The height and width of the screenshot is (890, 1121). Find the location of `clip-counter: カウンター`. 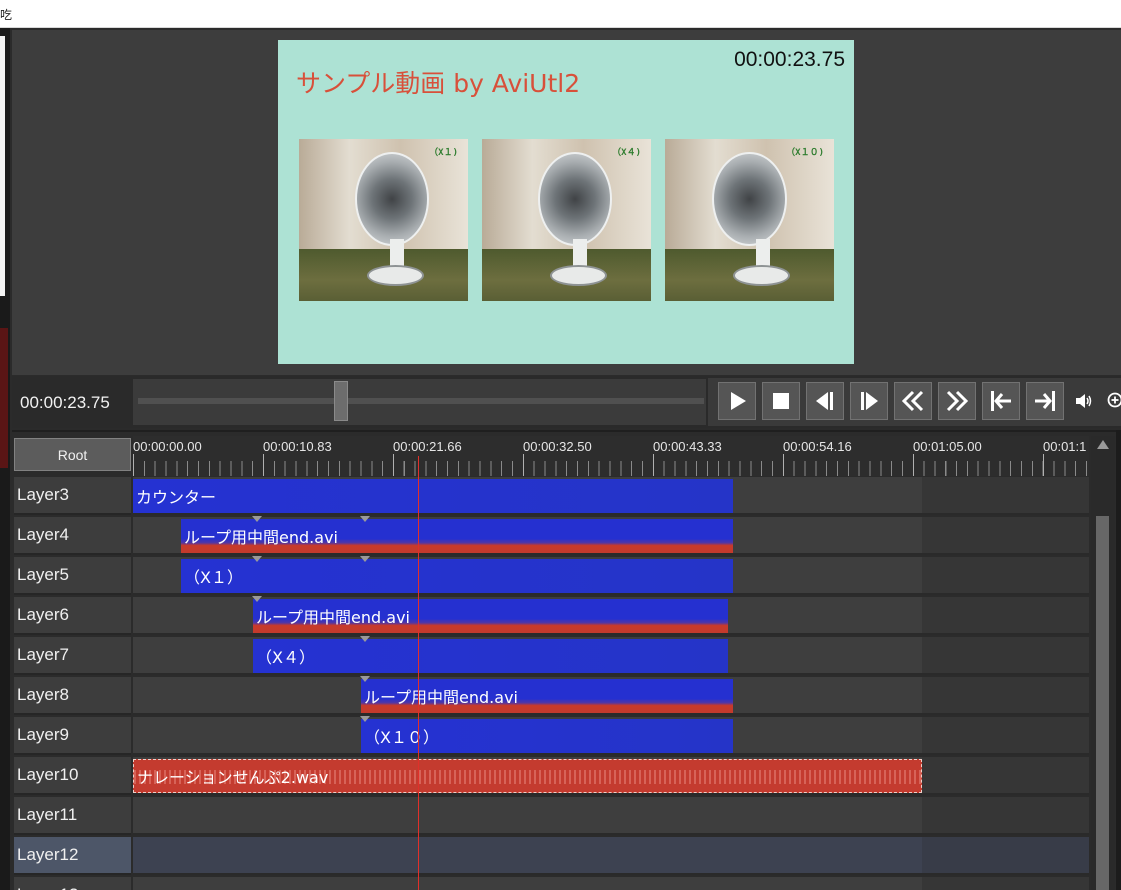

clip-counter: カウンター is located at coordinates (433, 496).